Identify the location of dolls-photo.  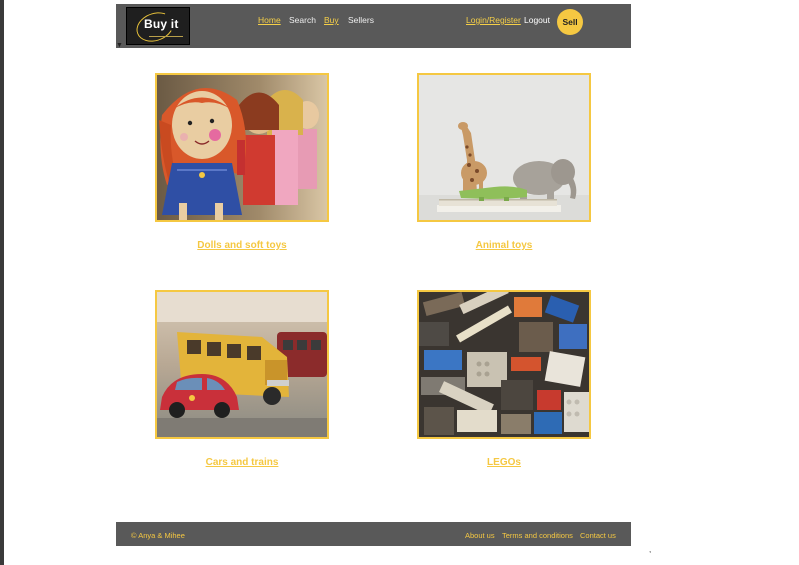
(242, 147).